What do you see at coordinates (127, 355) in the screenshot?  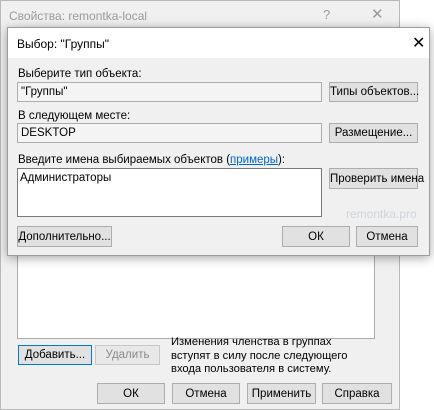 I see `remove-button: Удалить` at bounding box center [127, 355].